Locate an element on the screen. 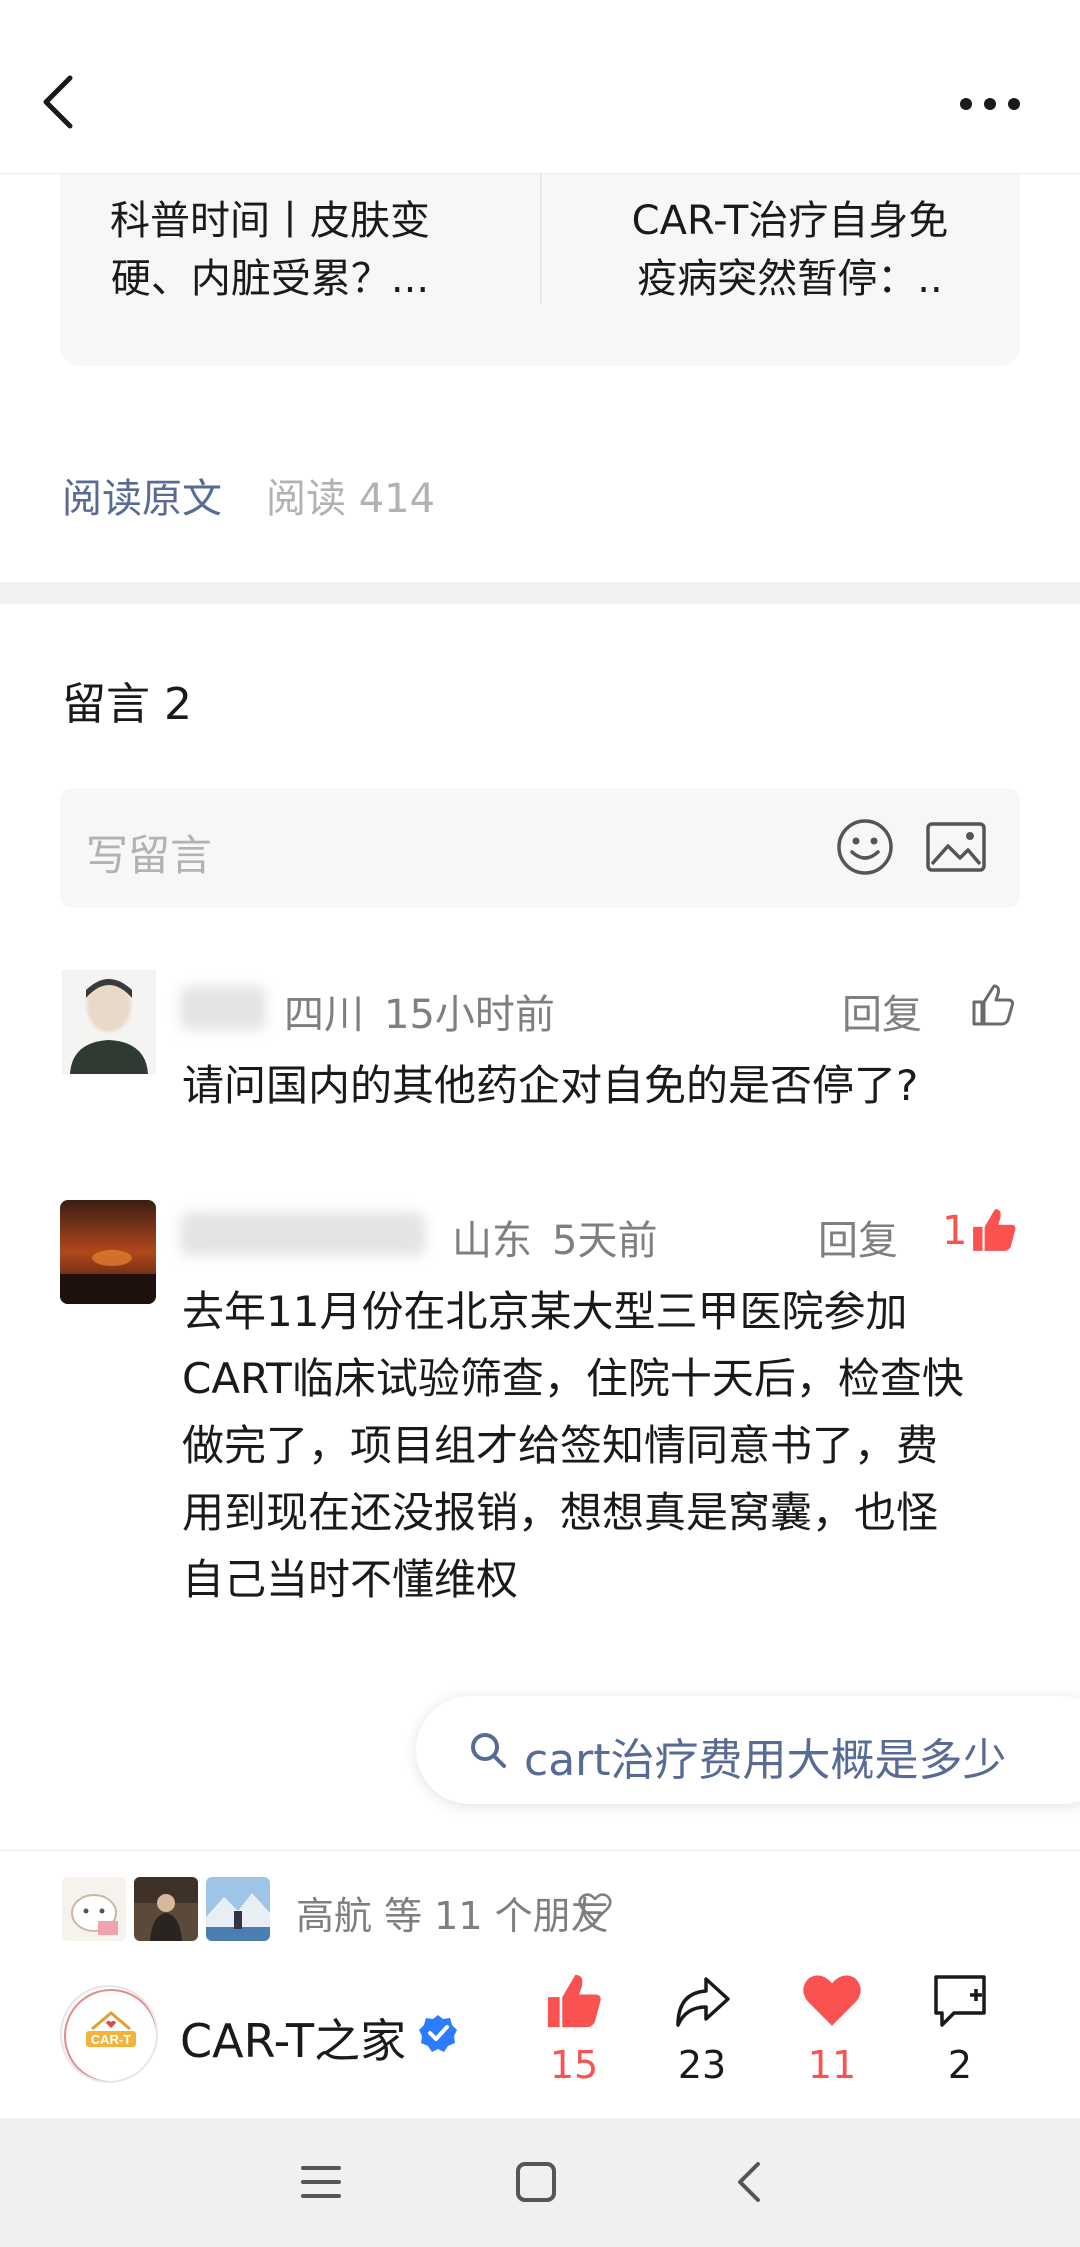 The image size is (1080, 2247). bottom-action-area: 高航 等 11 个朋友 CAR-T CAR-T之家 15 23 11 2 is located at coordinates (540, 1984).